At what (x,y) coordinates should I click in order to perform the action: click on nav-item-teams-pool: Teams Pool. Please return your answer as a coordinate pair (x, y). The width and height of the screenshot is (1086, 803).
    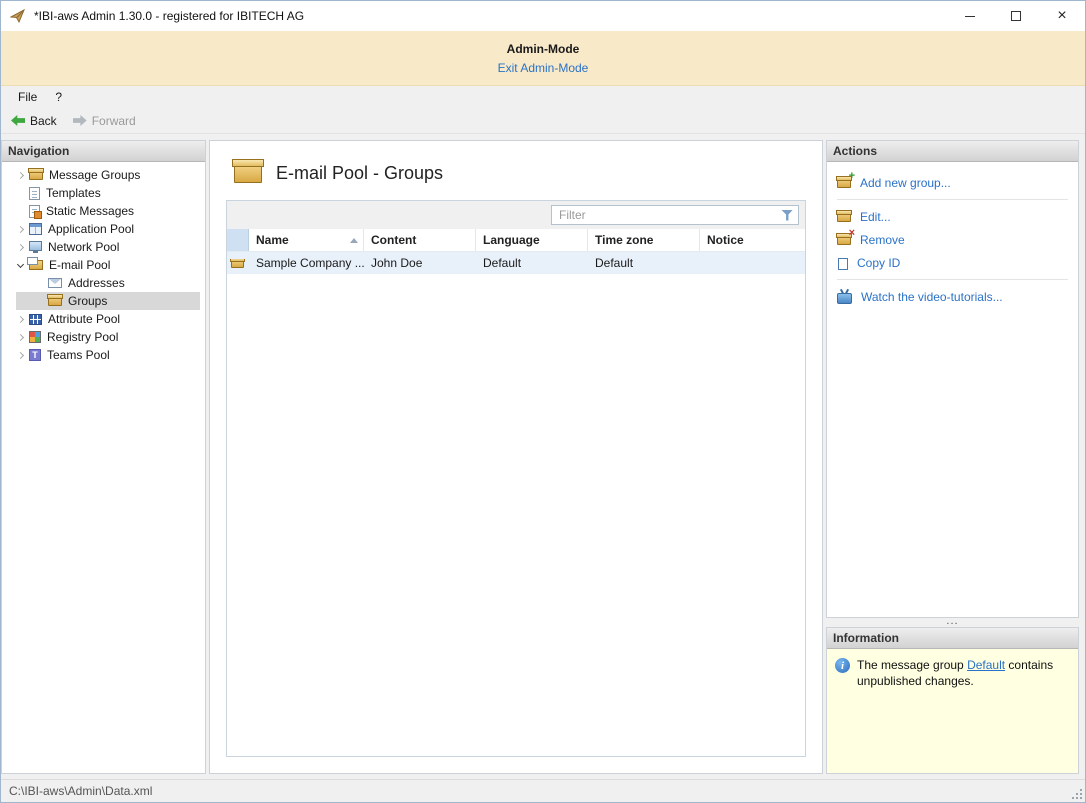
    Looking at the image, I should click on (103, 355).